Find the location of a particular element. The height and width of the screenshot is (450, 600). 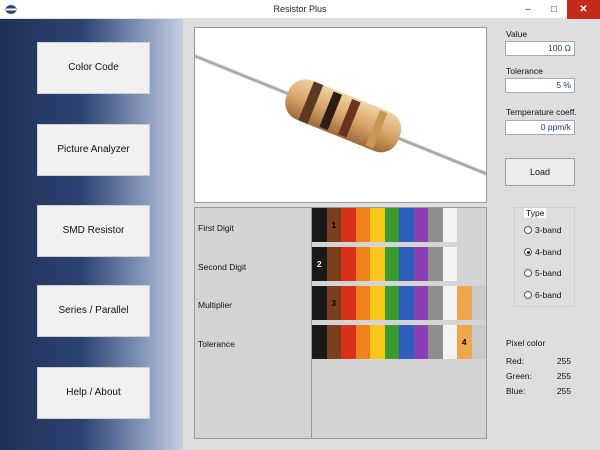

series-parallel-button: Series / Parallel is located at coordinates (93, 311).